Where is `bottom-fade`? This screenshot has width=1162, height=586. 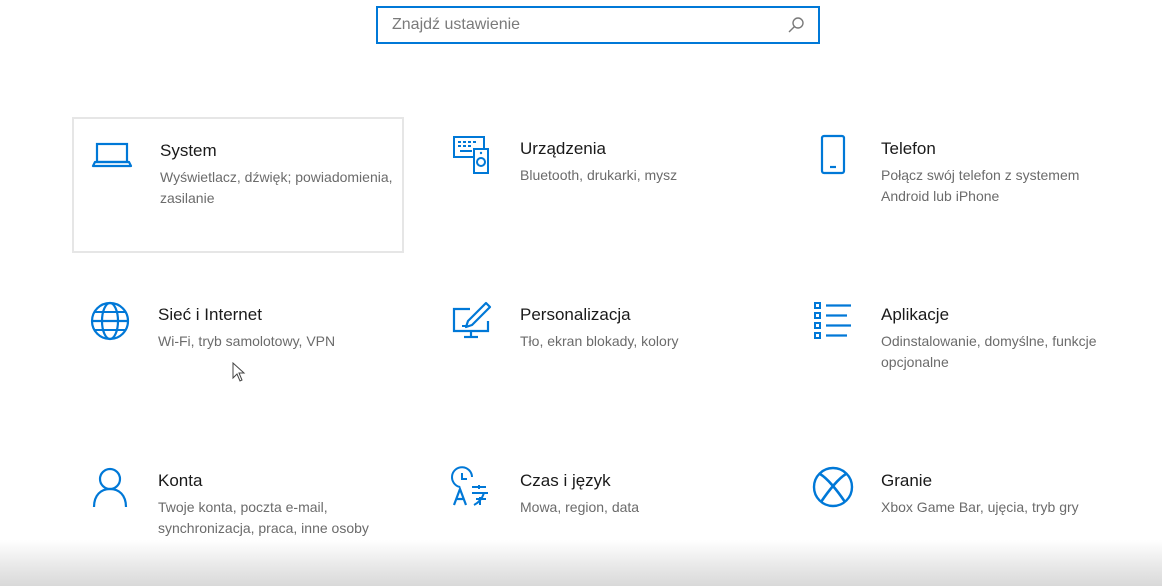 bottom-fade is located at coordinates (581, 563).